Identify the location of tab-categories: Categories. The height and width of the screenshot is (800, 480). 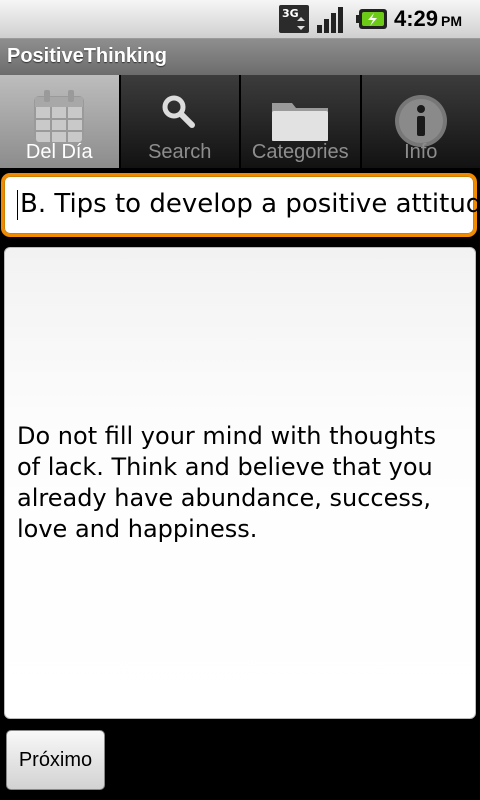
(301, 121).